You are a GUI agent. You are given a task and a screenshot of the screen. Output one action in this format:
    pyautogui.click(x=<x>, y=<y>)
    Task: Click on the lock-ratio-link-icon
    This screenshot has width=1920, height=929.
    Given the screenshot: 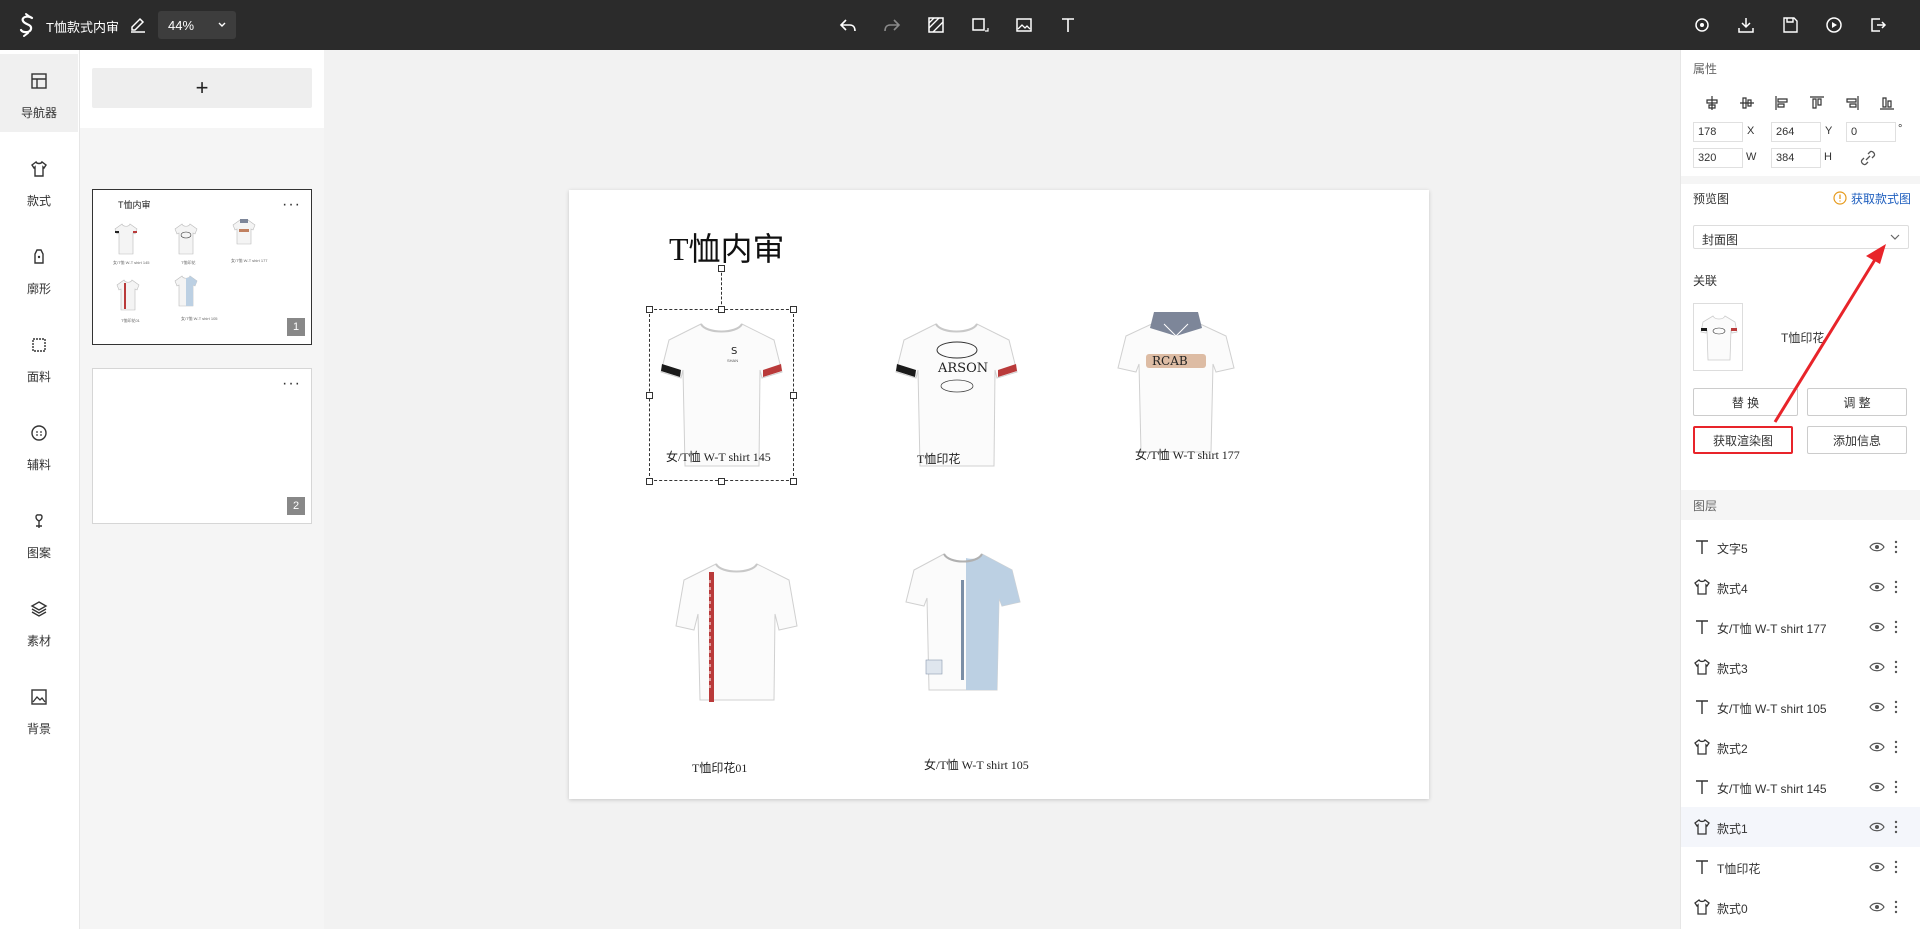 What is the action you would take?
    pyautogui.click(x=1868, y=158)
    